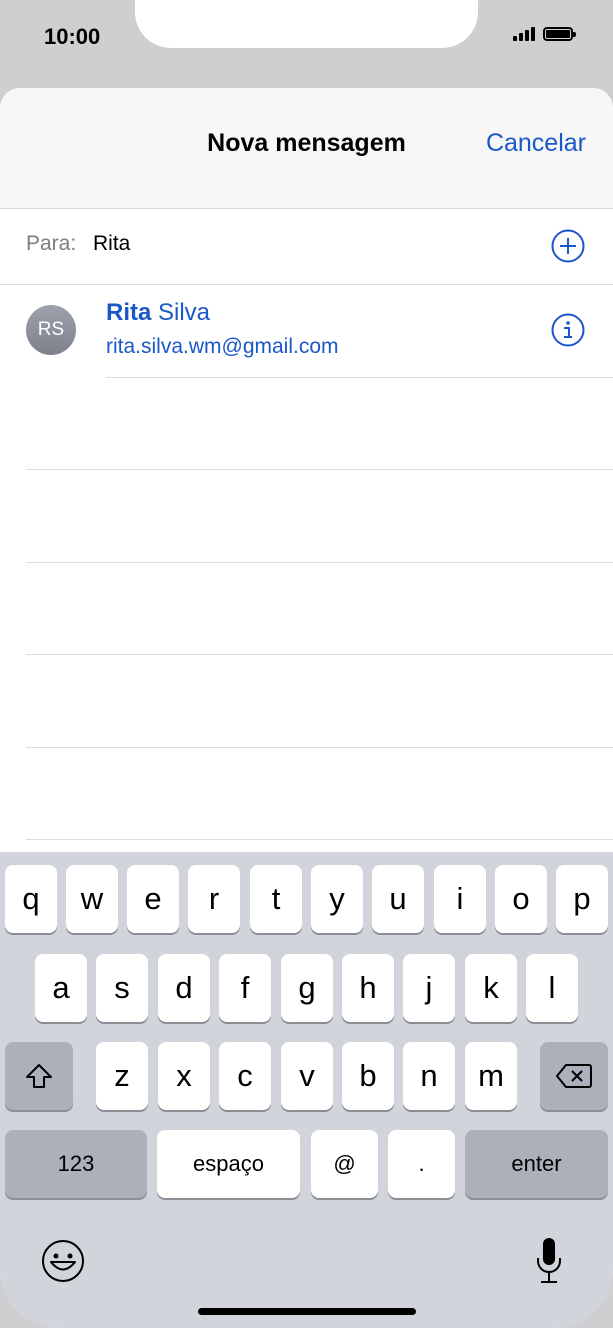  What do you see at coordinates (491, 988) in the screenshot?
I see `key-k: k` at bounding box center [491, 988].